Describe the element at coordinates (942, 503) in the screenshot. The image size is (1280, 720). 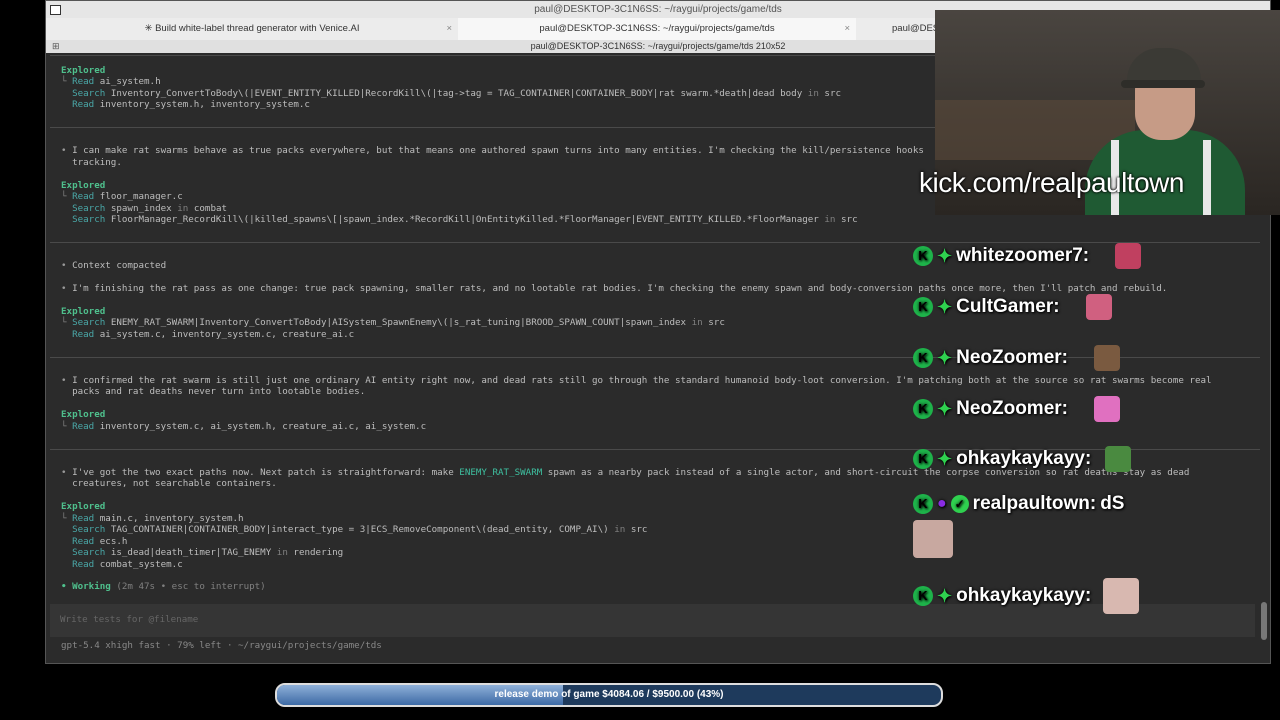
I see `microphone-icon: ●` at that location.